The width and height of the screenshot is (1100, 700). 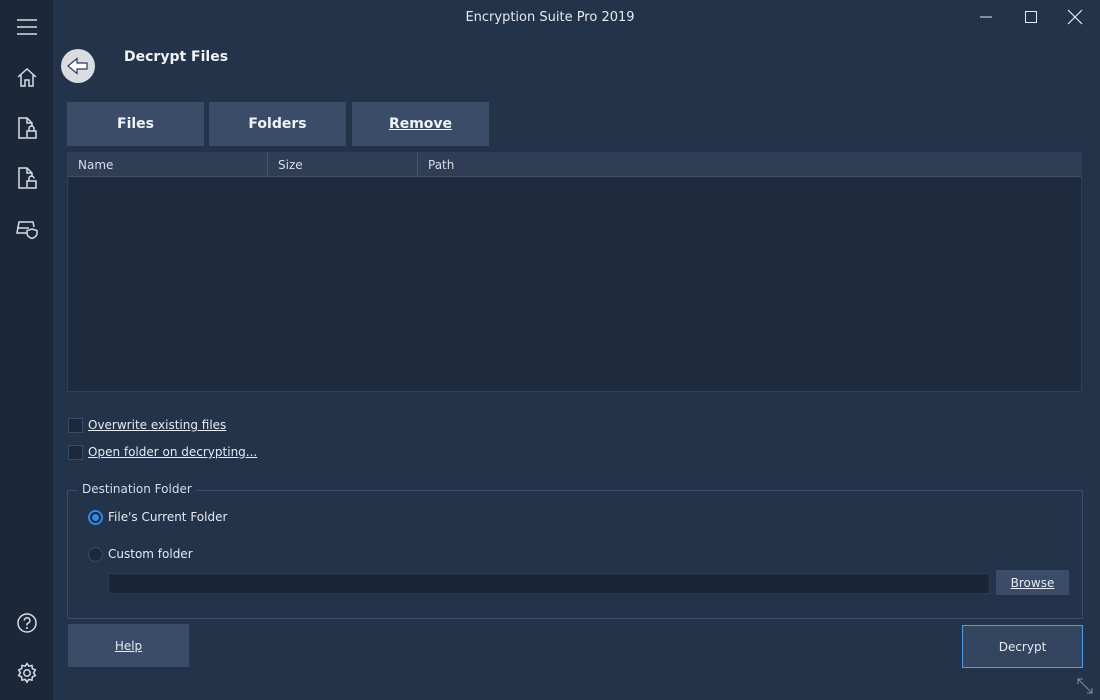 What do you see at coordinates (420, 124) in the screenshot?
I see `remove-button: Remove` at bounding box center [420, 124].